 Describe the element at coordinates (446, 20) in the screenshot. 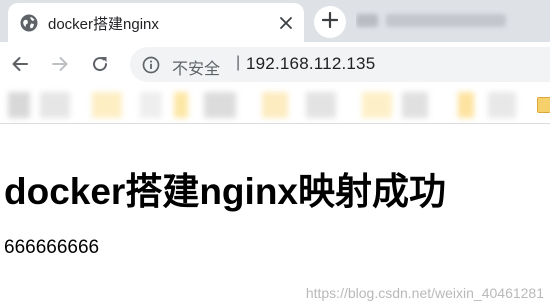

I see `blurred-tab-title` at that location.